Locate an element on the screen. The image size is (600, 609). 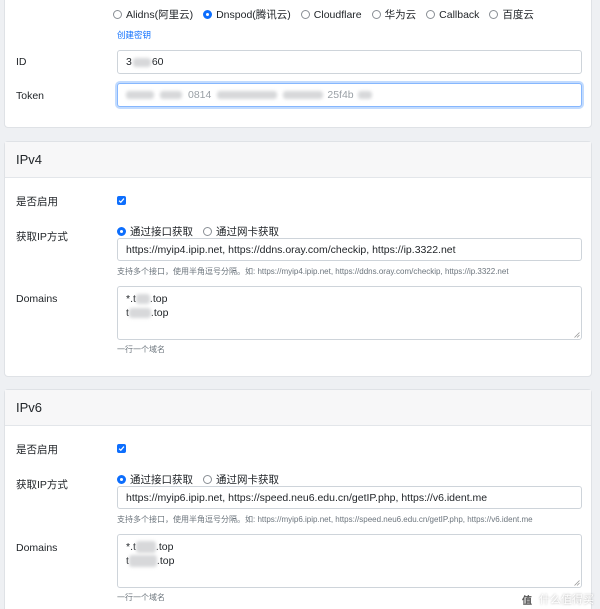
ipv6-method-api-label: 通过接口获取 is located at coordinates (161, 480).